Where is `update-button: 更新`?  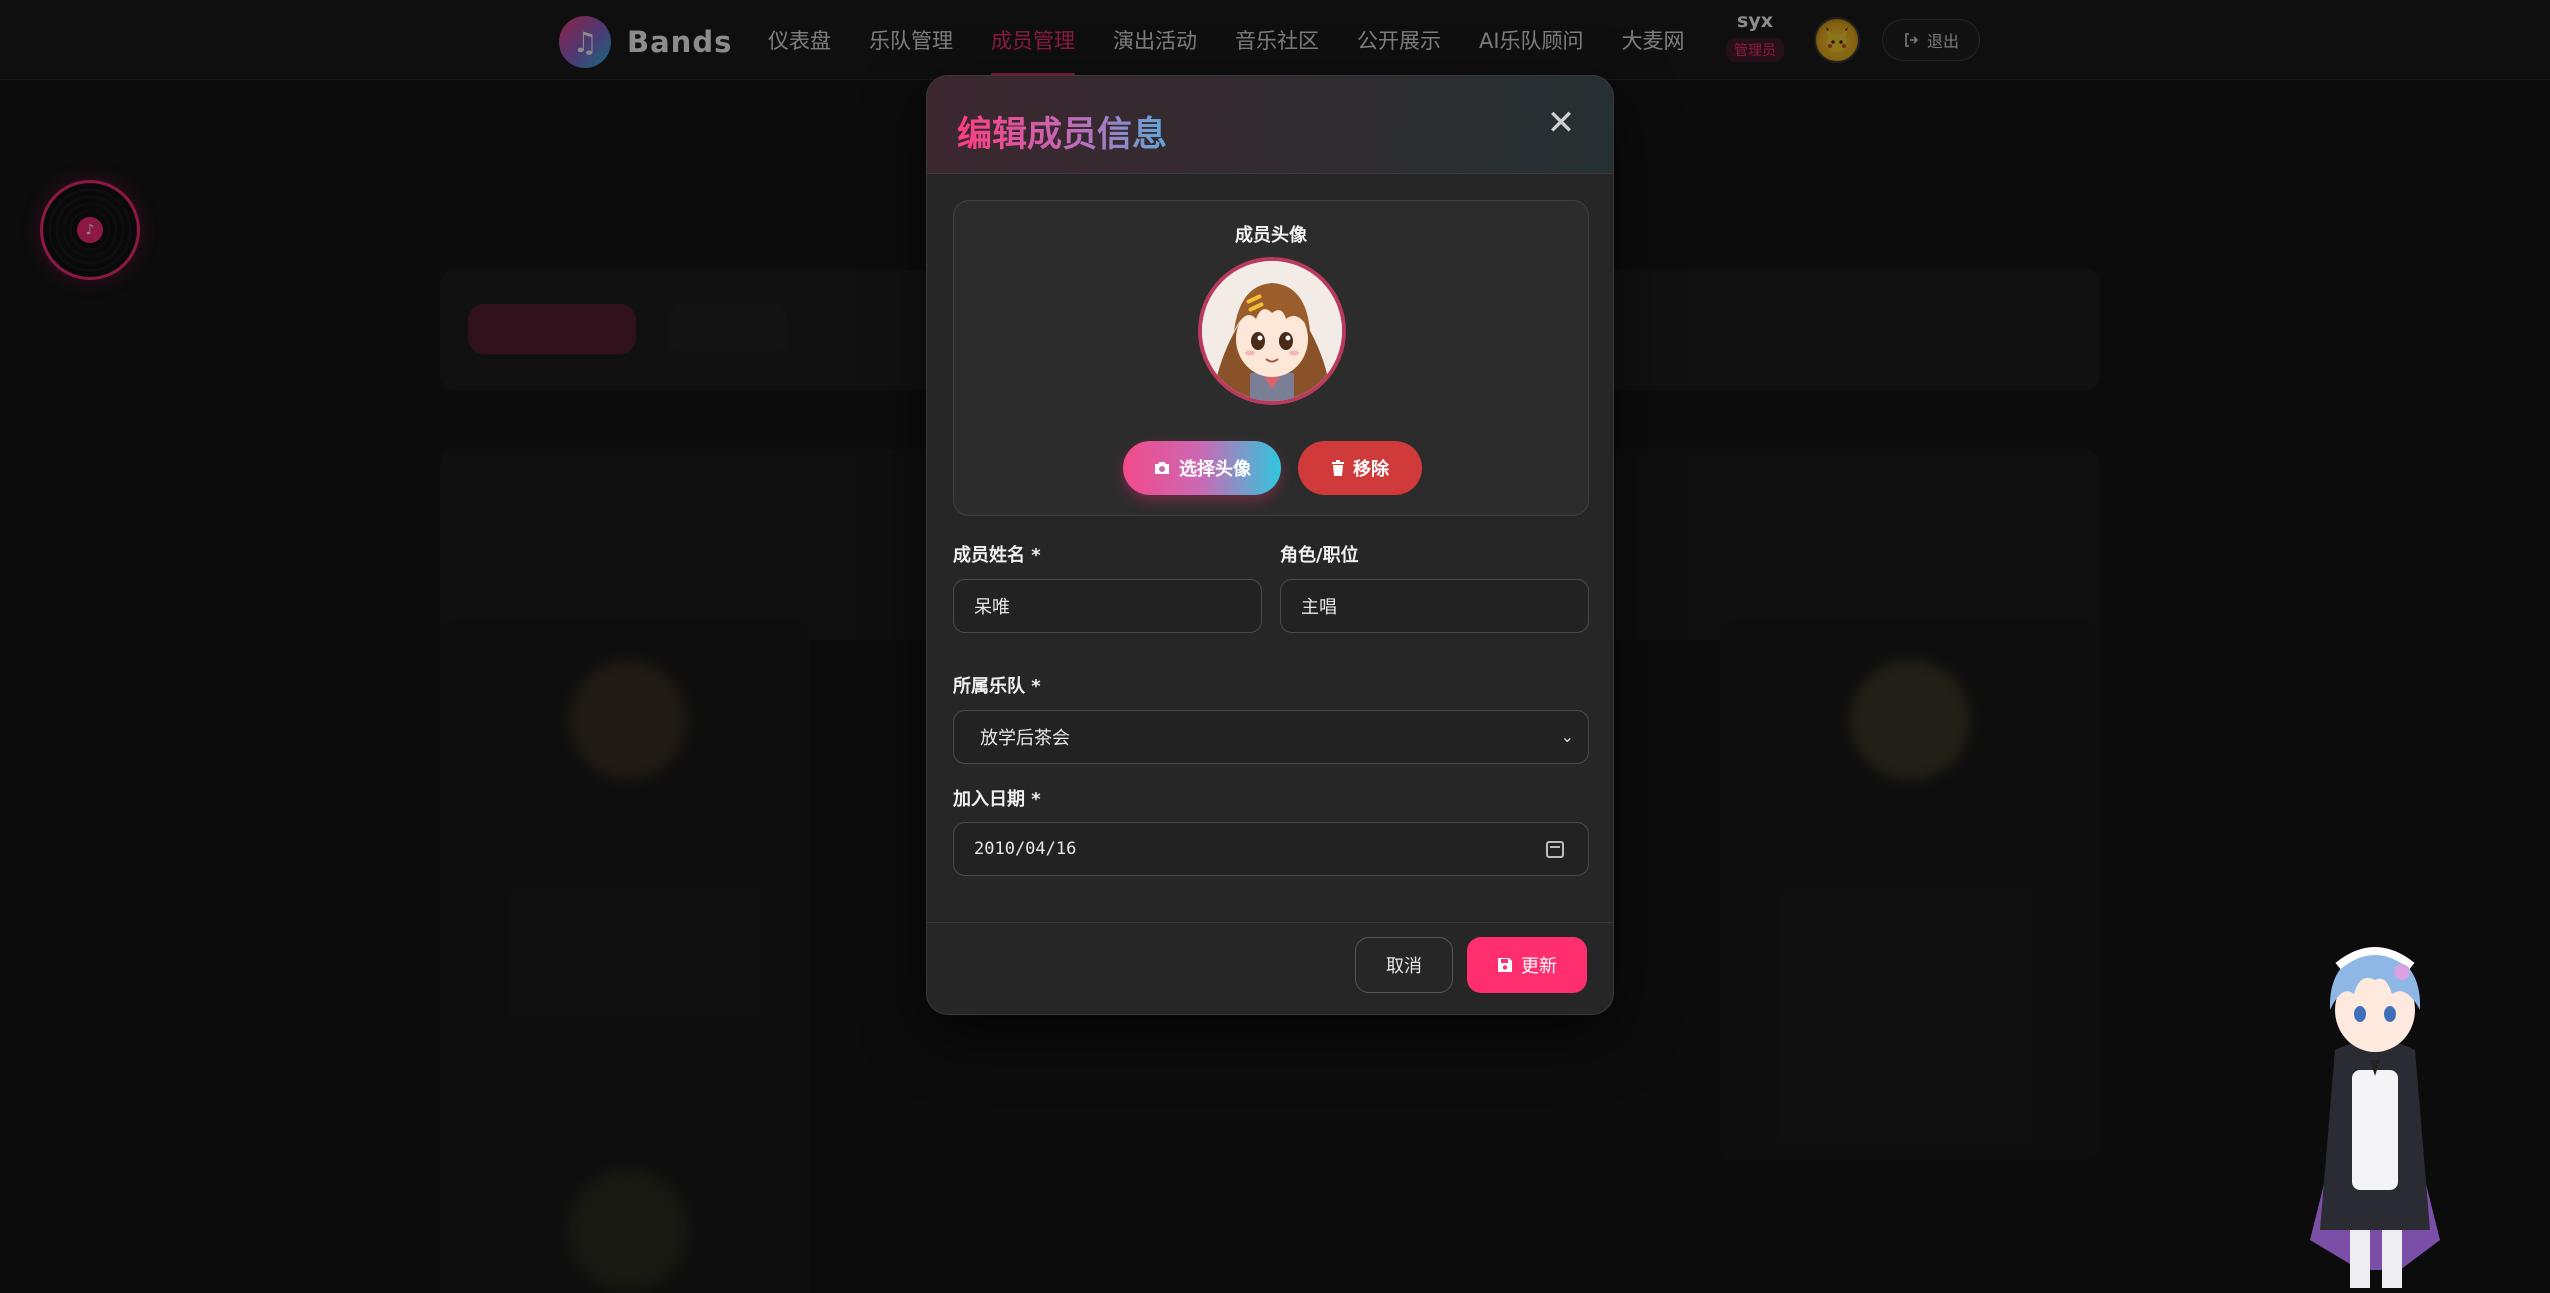 update-button: 更新 is located at coordinates (1527, 965).